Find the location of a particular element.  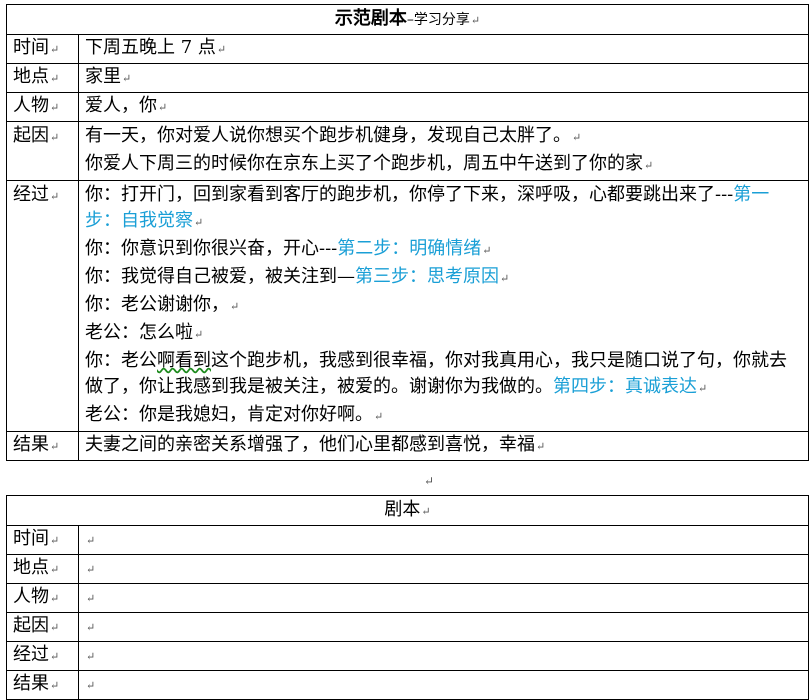

row-value-place: 家里↵ is located at coordinates (443, 78).